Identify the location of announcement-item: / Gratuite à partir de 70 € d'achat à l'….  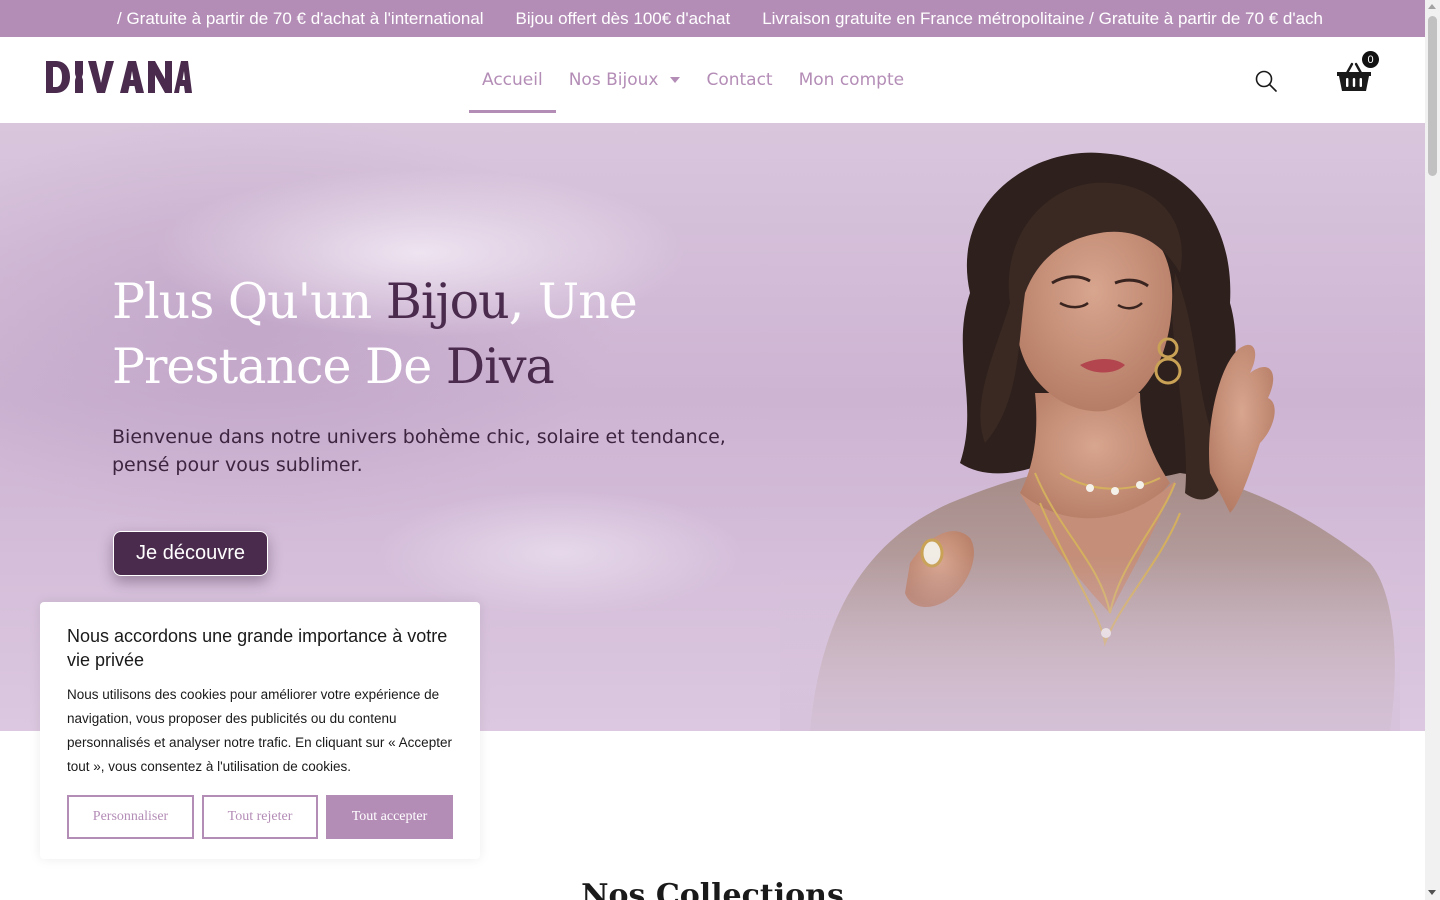
(300, 18).